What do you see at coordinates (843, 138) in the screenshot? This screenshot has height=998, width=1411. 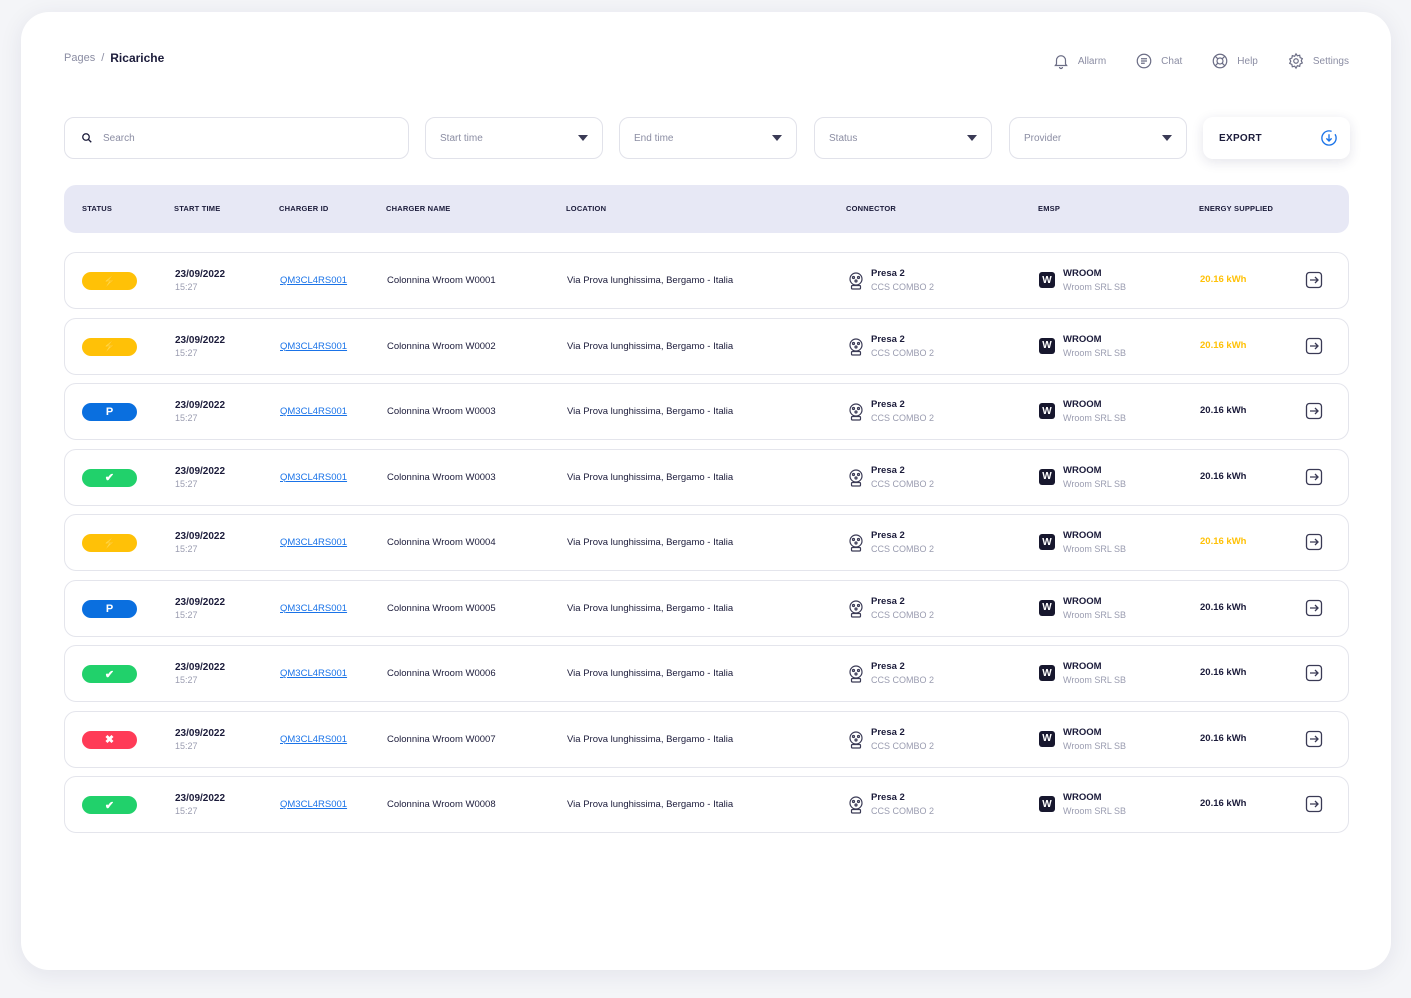 I see `status-label: Status` at bounding box center [843, 138].